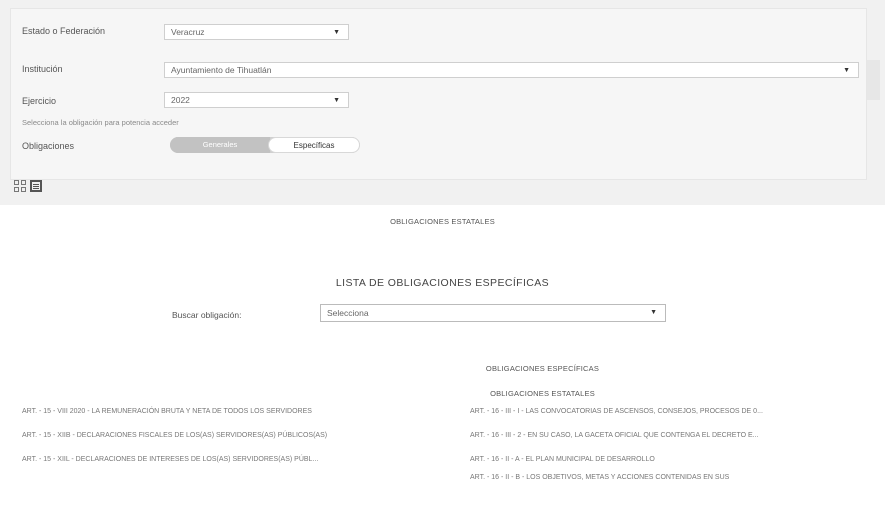 Image resolution: width=885 pixels, height=522 pixels. Describe the element at coordinates (542, 368) in the screenshot. I see `sub-heading-especificas: OBLIGACIONES ESPECÍFICAS` at that location.